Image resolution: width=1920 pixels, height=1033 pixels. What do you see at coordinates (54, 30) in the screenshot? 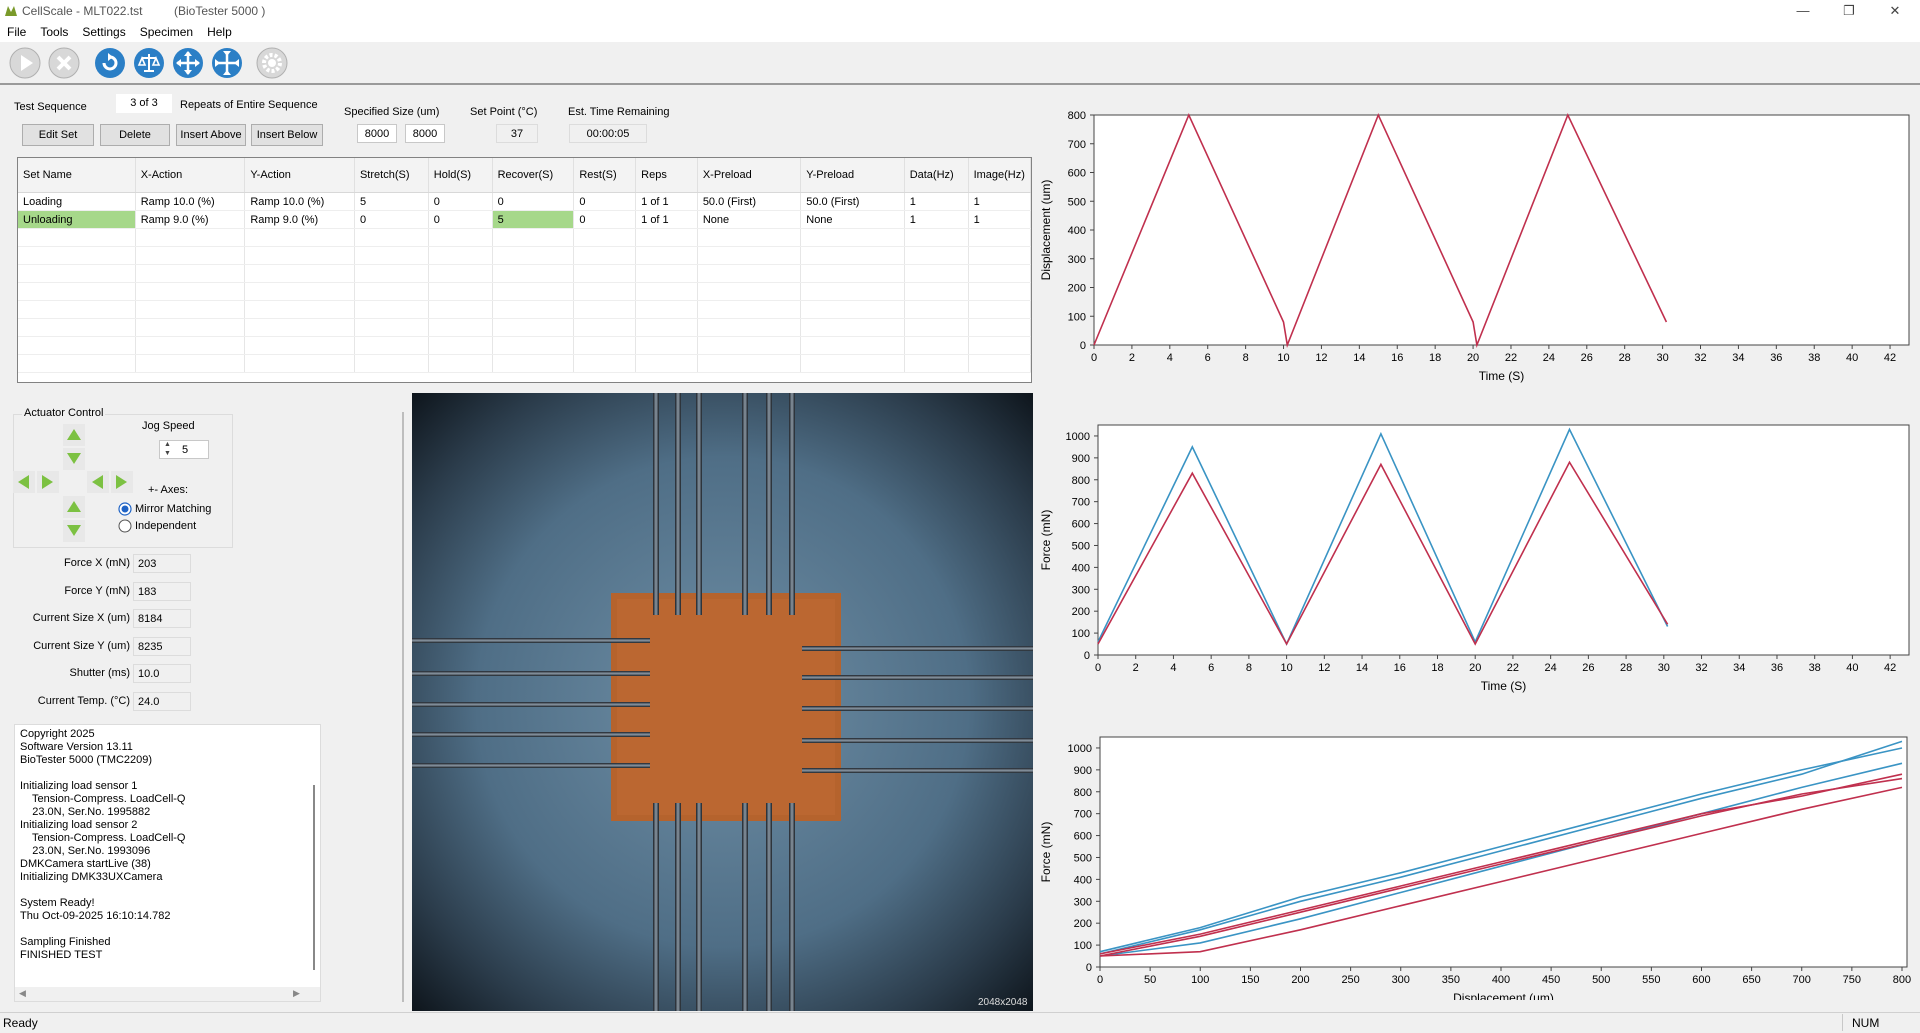
I see `menu-tools: Tools` at bounding box center [54, 30].